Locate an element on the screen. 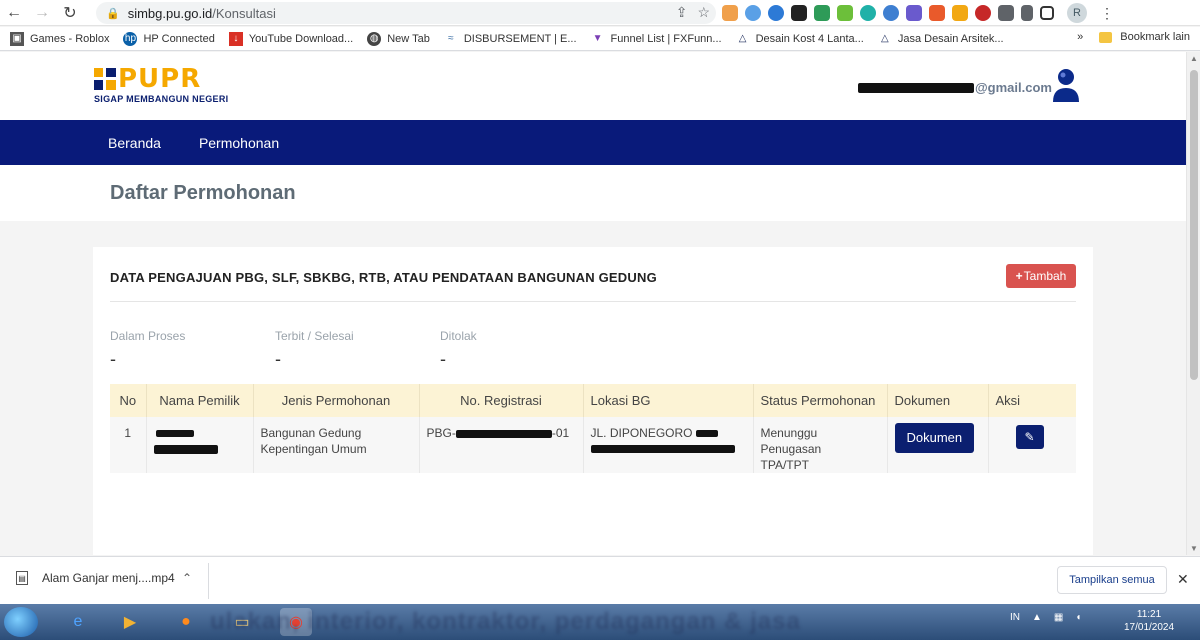  address-bar: 🔒 simbg.pu.go.id/Konsultasi ⇪ ☆ is located at coordinates (406, 13).